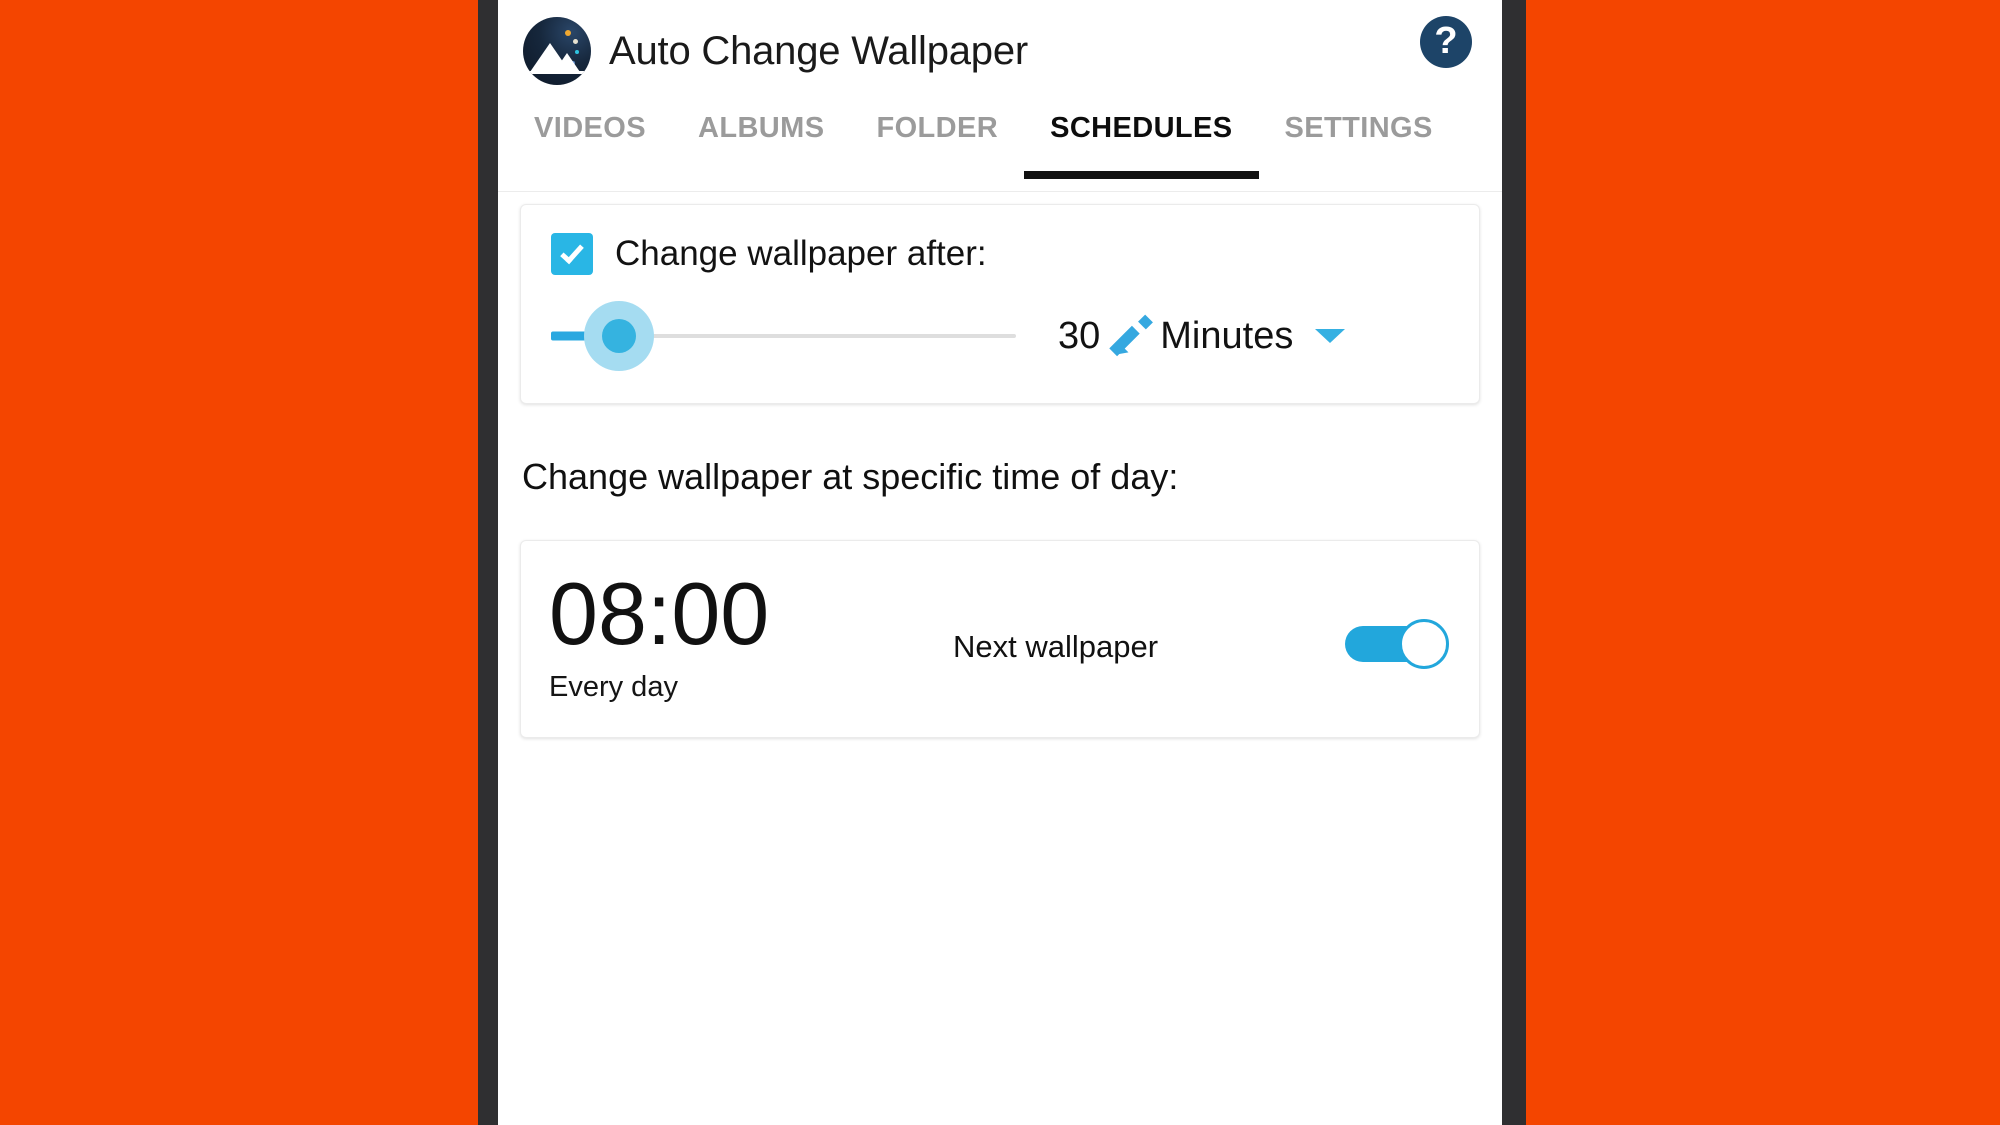  What do you see at coordinates (557, 51) in the screenshot?
I see `app-logo-mountain-icon` at bounding box center [557, 51].